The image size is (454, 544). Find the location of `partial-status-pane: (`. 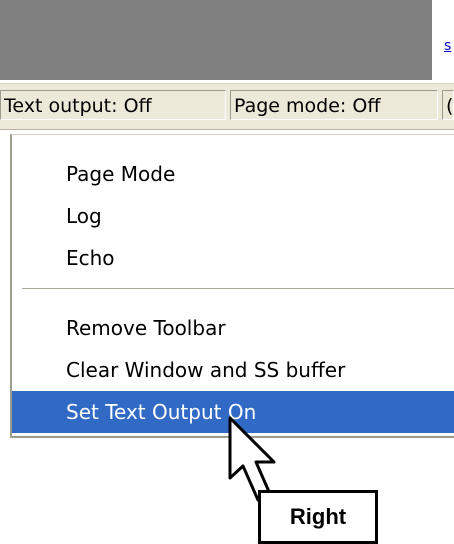

partial-status-pane: ( is located at coordinates (448, 105).